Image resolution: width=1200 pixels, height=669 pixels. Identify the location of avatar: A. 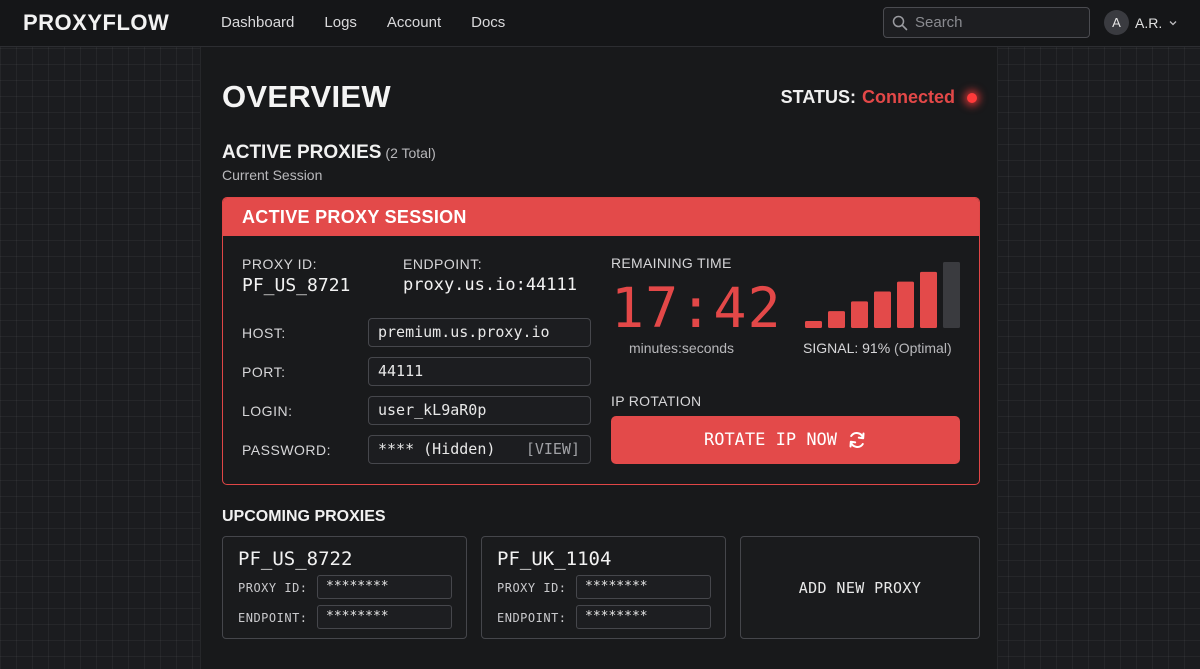
(1116, 22).